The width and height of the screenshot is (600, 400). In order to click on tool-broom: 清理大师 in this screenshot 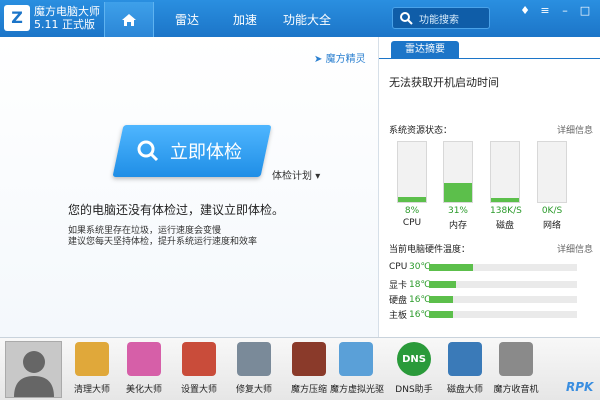, I will do `click(92, 368)`.